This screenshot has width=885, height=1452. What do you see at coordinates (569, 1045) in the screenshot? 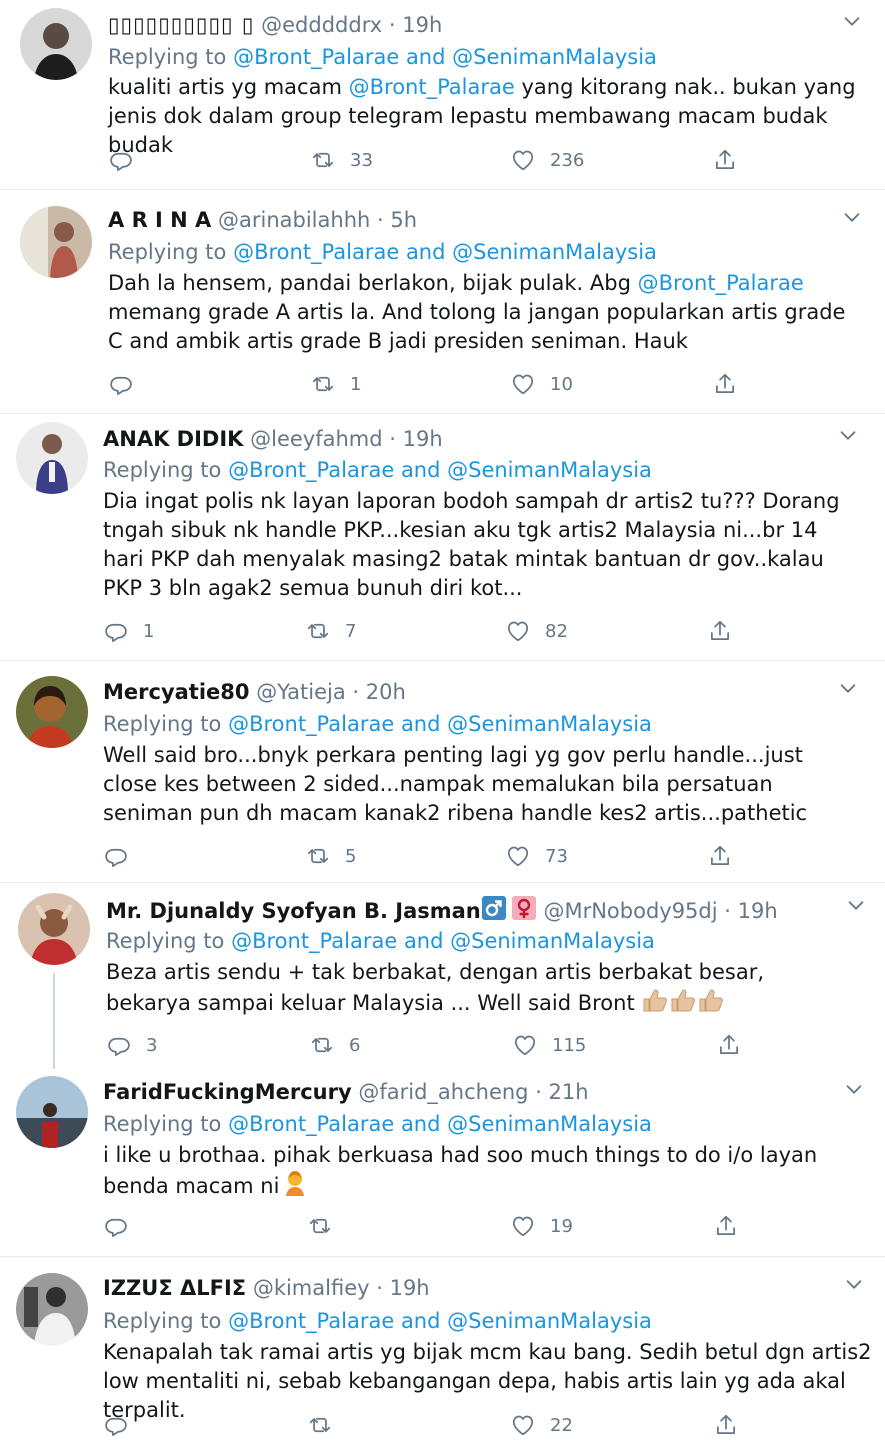
I see `like-count: 115` at bounding box center [569, 1045].